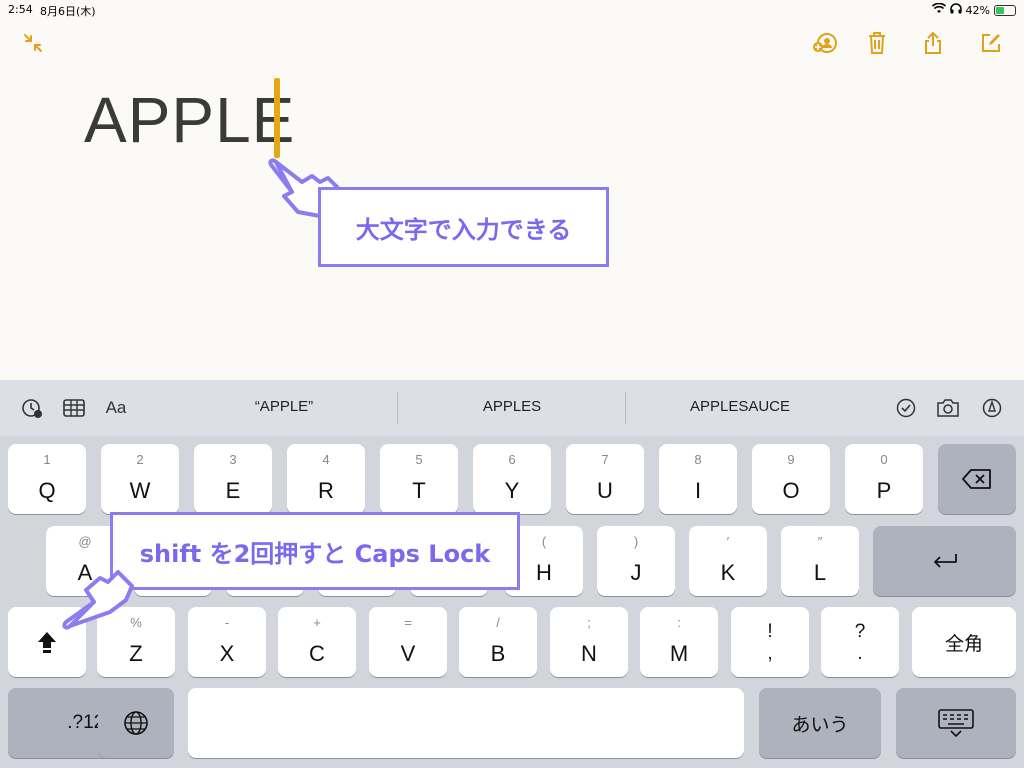 This screenshot has width=1024, height=768. What do you see at coordinates (419, 459) in the screenshot?
I see `key-sub-label: 5` at bounding box center [419, 459].